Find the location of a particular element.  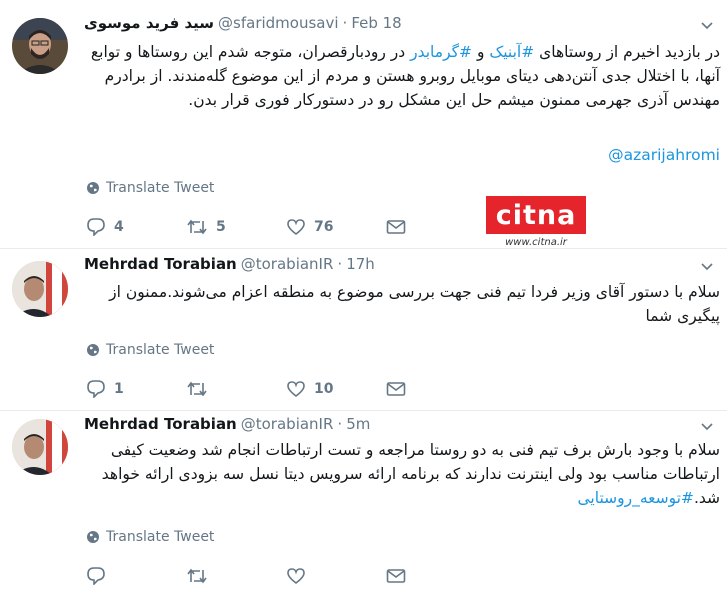

timestamp: Feb 18 is located at coordinates (376, 23).